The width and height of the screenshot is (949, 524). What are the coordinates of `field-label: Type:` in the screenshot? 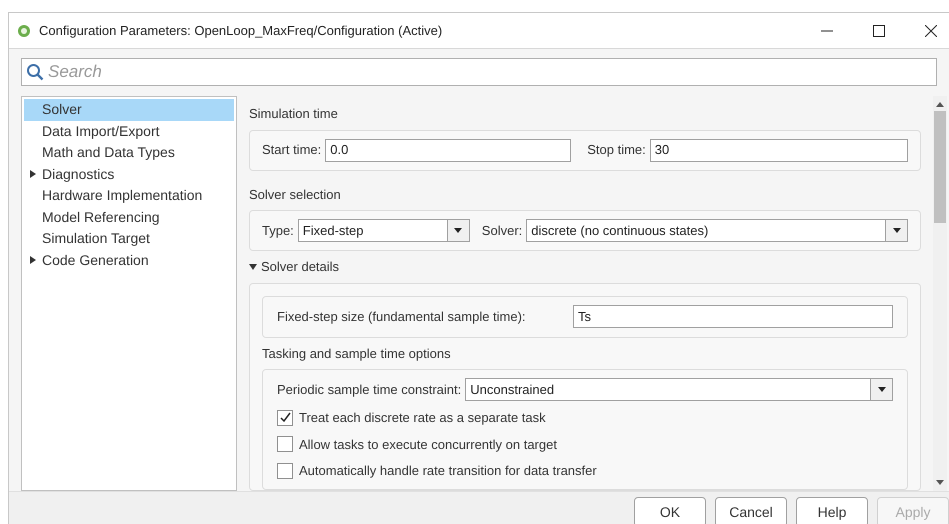 It's located at (278, 231).